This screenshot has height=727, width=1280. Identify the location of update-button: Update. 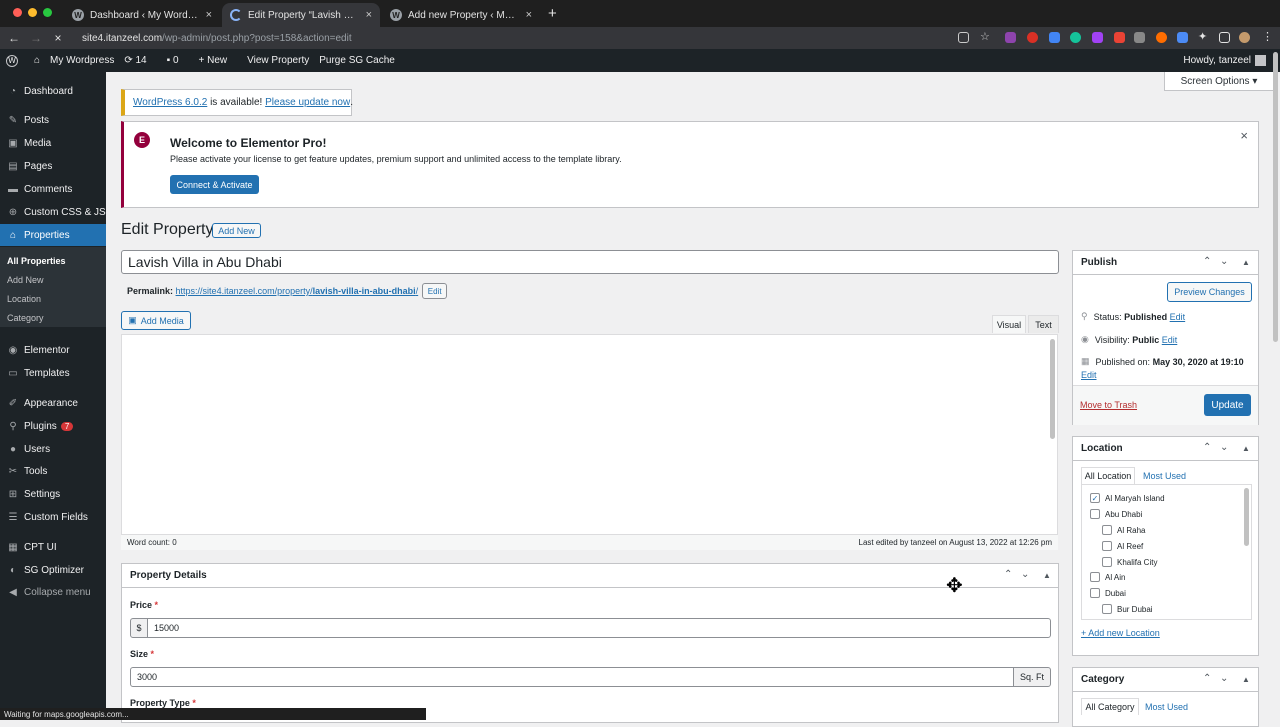
(1227, 405).